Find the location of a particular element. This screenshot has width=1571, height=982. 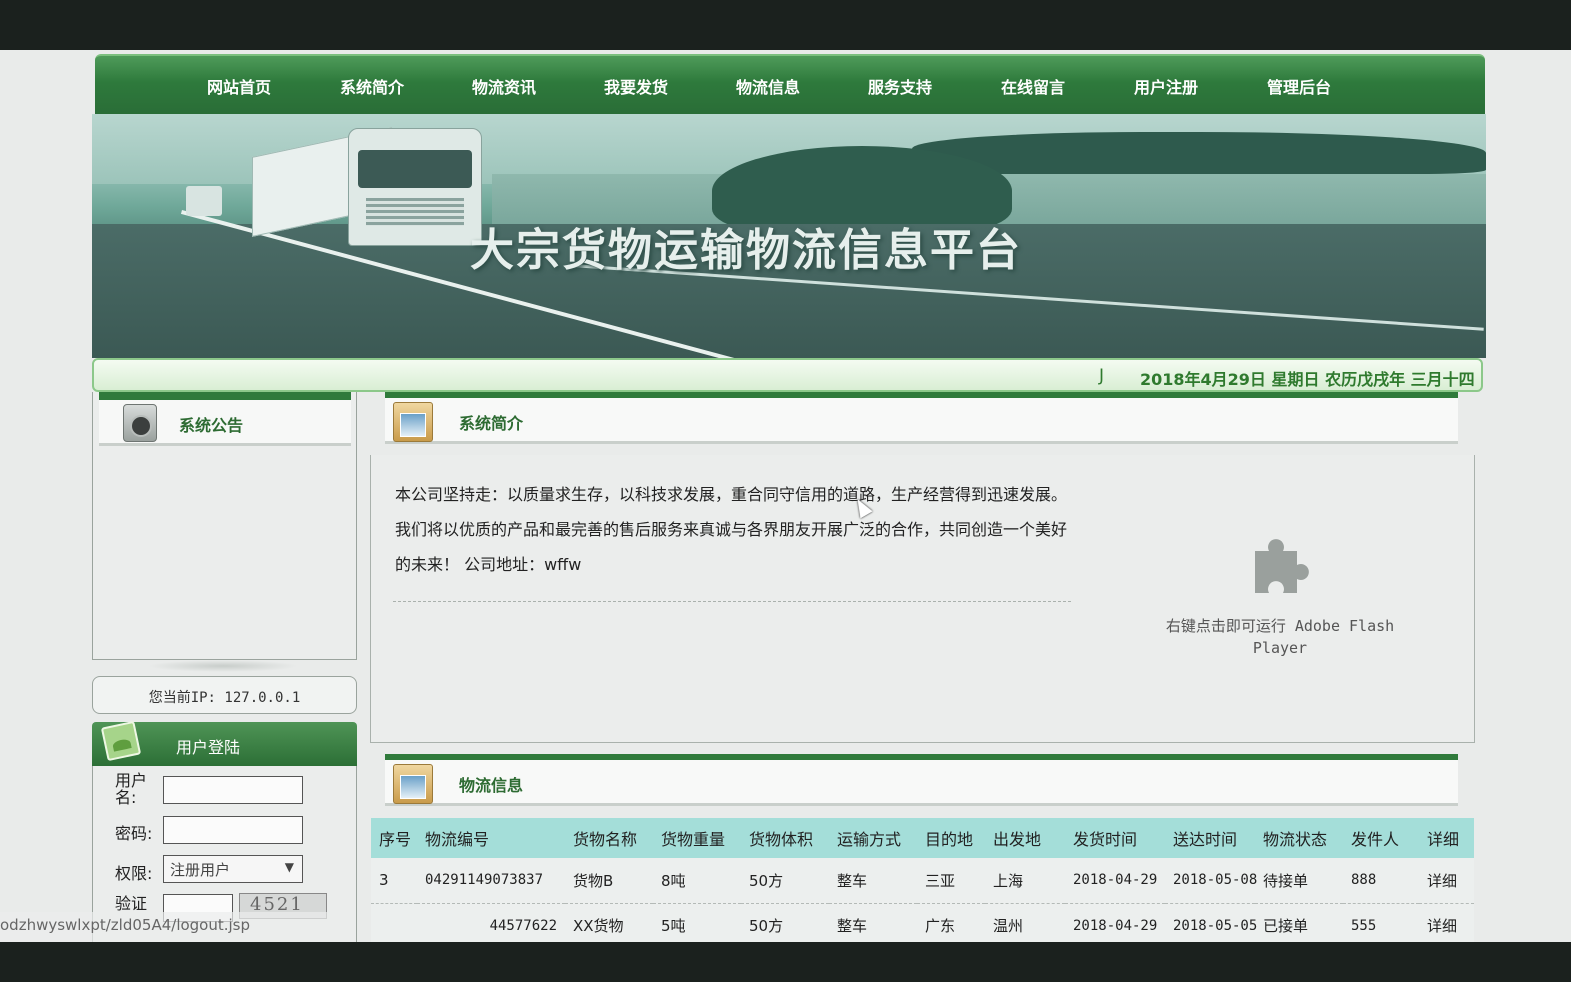

col-header: 物流状态 is located at coordinates (1299, 838).